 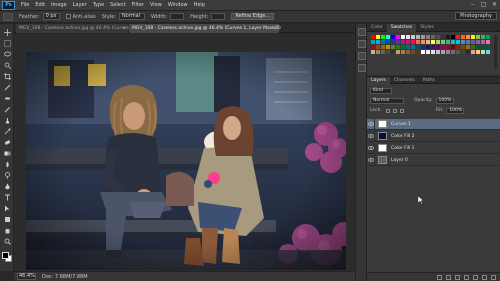 What do you see at coordinates (448, 277) in the screenshot?
I see `layer-style-icon` at bounding box center [448, 277].